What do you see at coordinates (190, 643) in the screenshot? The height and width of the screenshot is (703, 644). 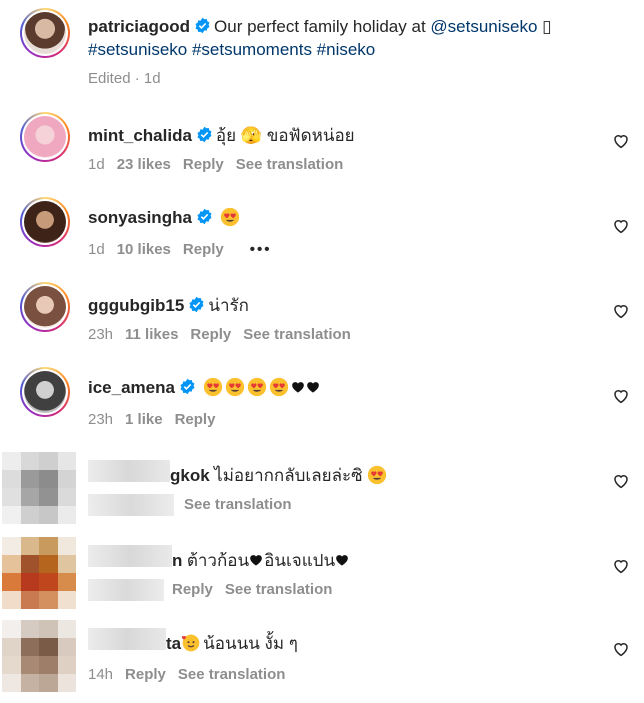 I see `smiling-face-with-hearts-emoji-icon` at bounding box center [190, 643].